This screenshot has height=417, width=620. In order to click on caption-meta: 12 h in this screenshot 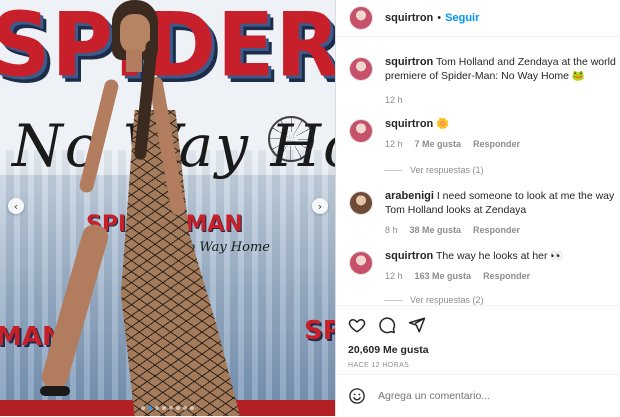, I will do `click(502, 100)`.